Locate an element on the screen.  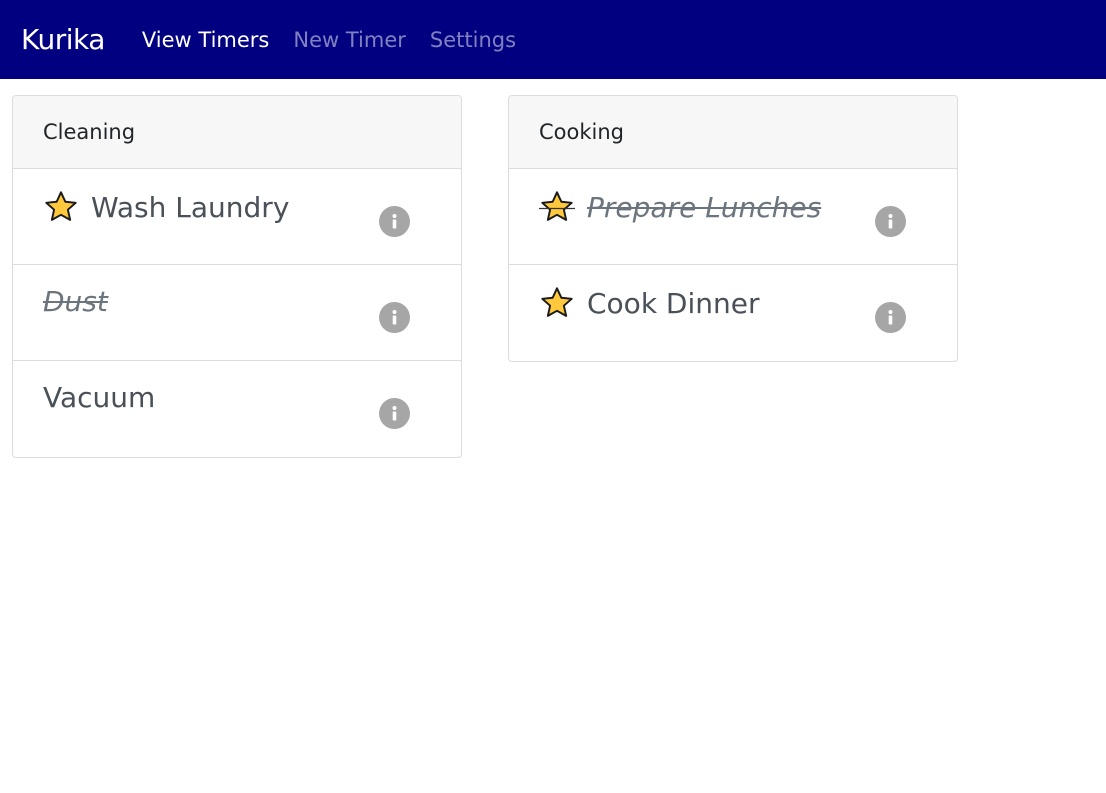
timer-label: Prepare Lunches is located at coordinates (704, 207).